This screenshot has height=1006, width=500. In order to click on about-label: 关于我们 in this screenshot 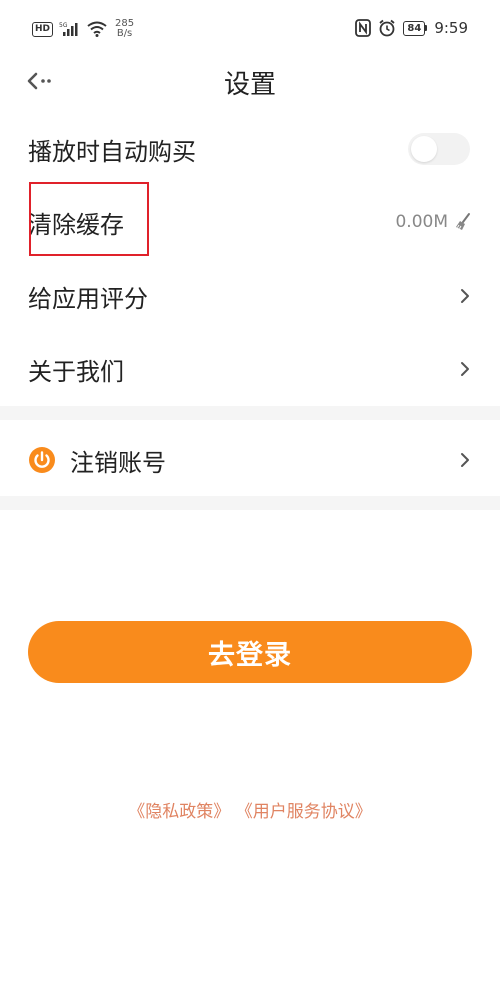, I will do `click(76, 371)`.